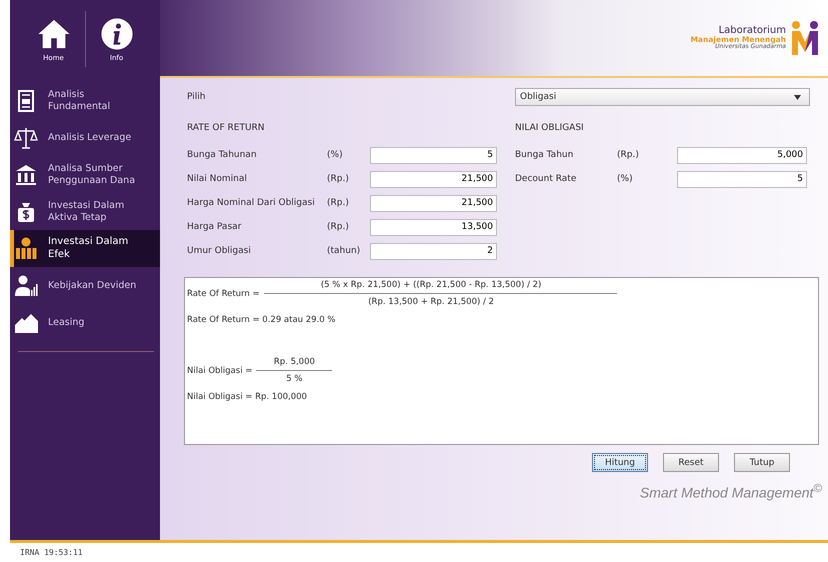  Describe the element at coordinates (26, 138) in the screenshot. I see `scale-icon` at that location.